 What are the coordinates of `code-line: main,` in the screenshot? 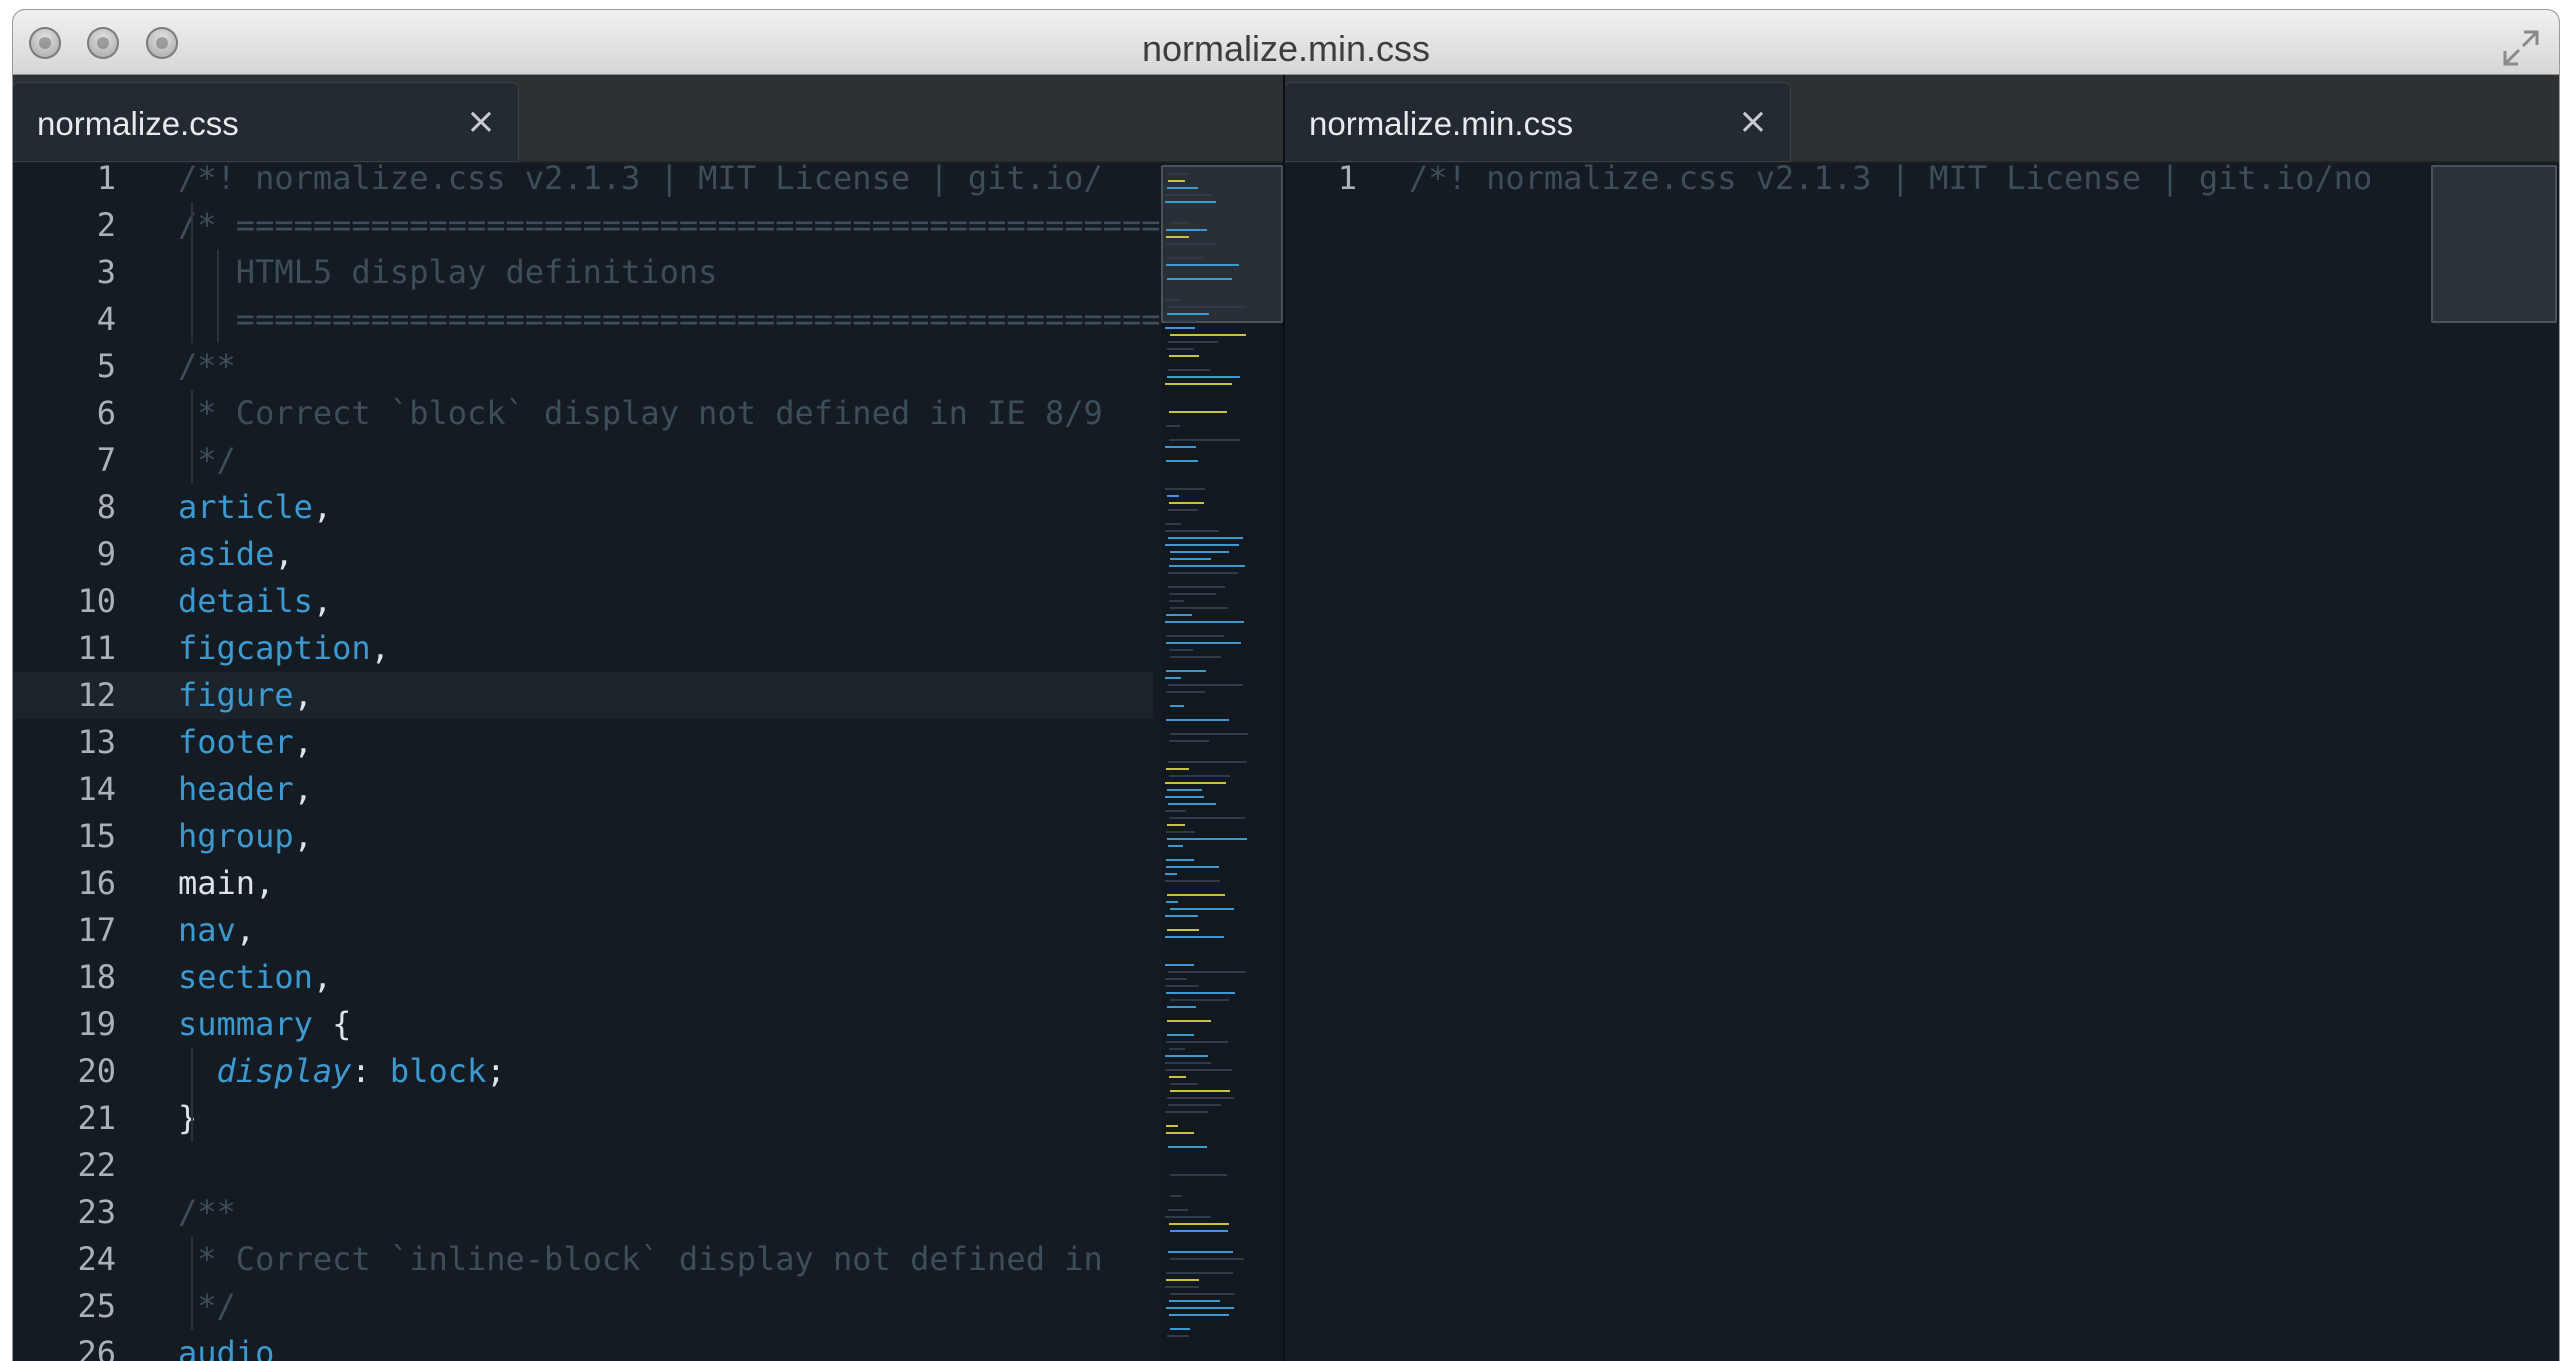 It's located at (730, 883).